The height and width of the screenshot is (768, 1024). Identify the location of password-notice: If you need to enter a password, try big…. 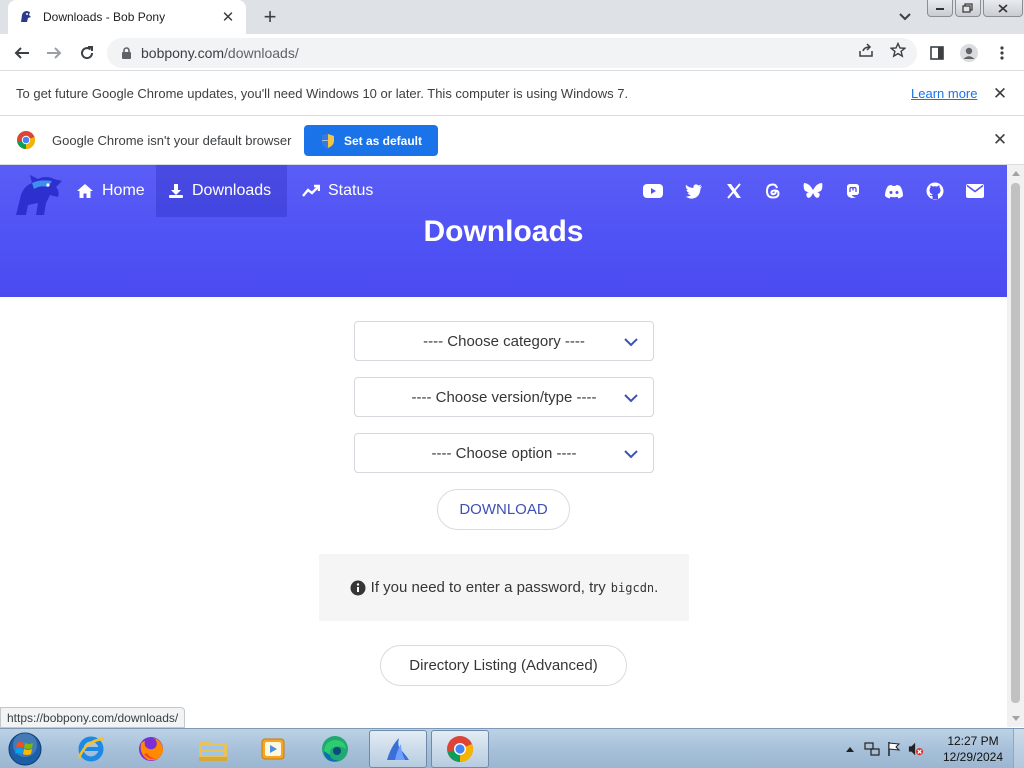
(504, 587).